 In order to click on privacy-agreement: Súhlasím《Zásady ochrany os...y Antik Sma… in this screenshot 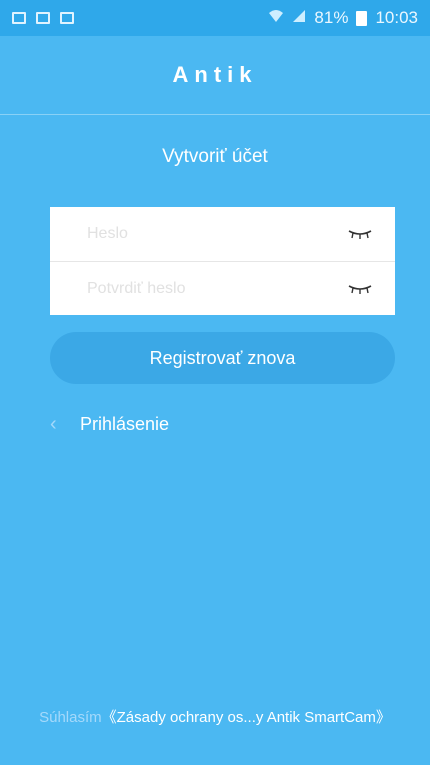, I will do `click(215, 716)`.